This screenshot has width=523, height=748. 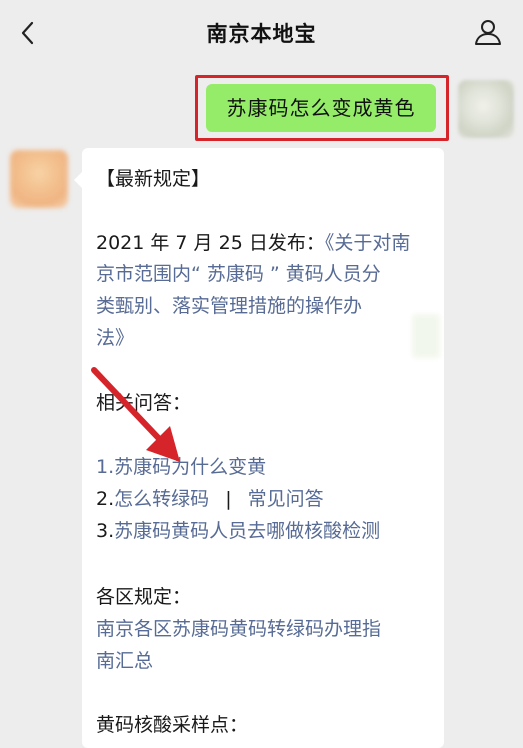 I want to click on bot-avatar, so click(x=39, y=179).